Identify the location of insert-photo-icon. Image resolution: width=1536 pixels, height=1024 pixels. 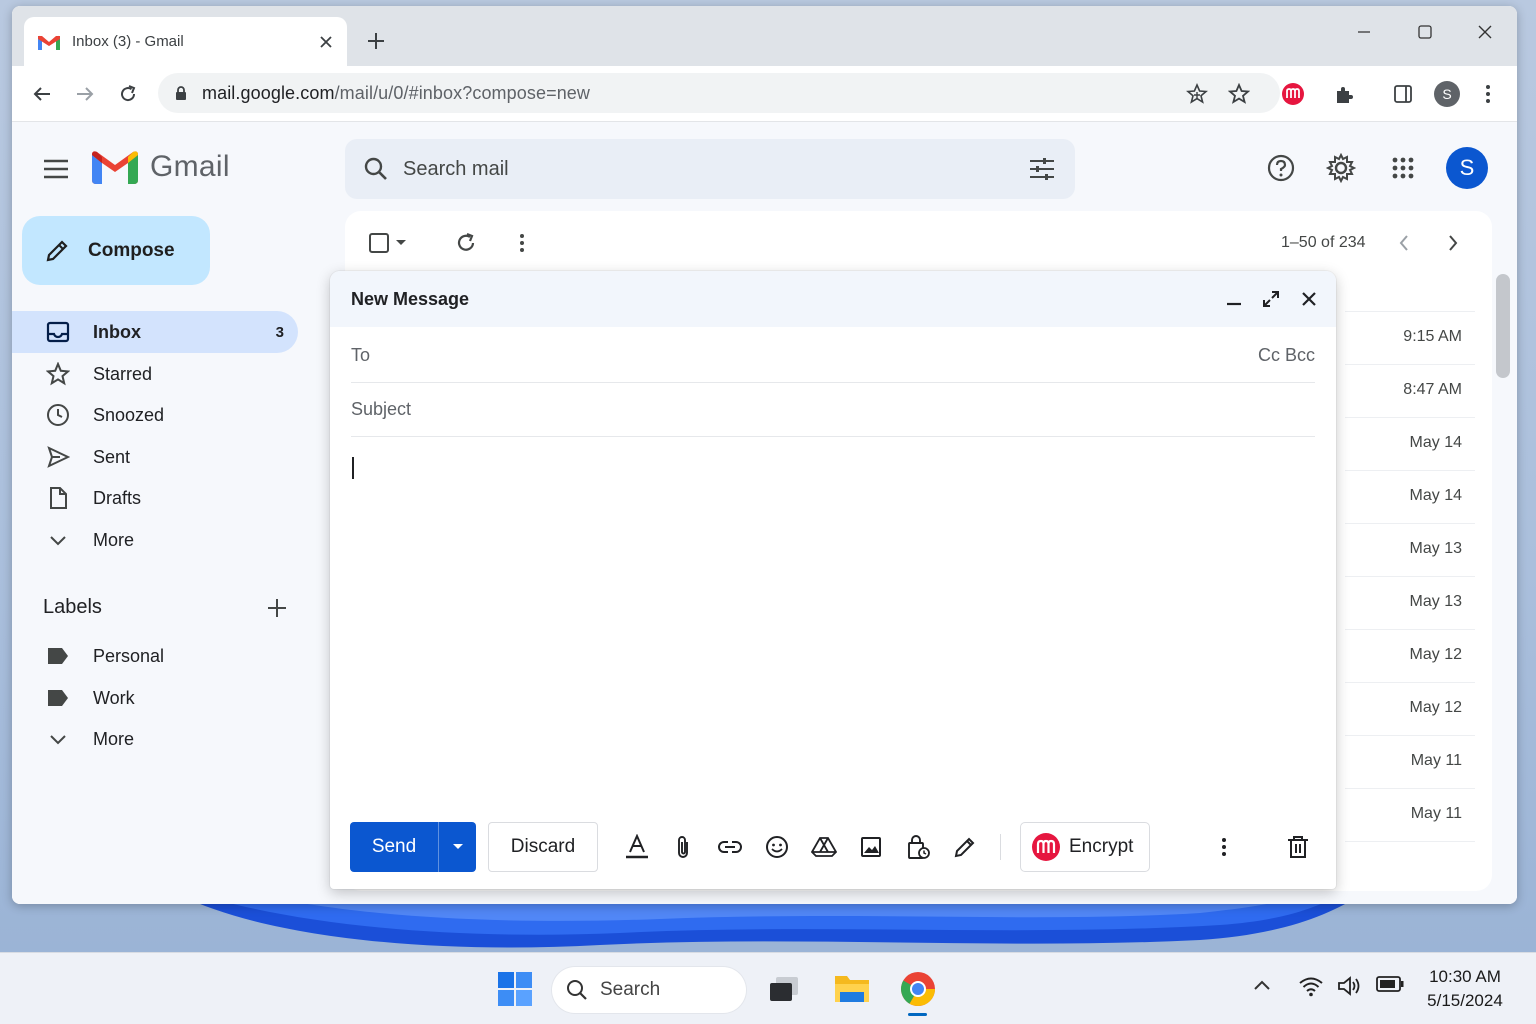
(871, 847).